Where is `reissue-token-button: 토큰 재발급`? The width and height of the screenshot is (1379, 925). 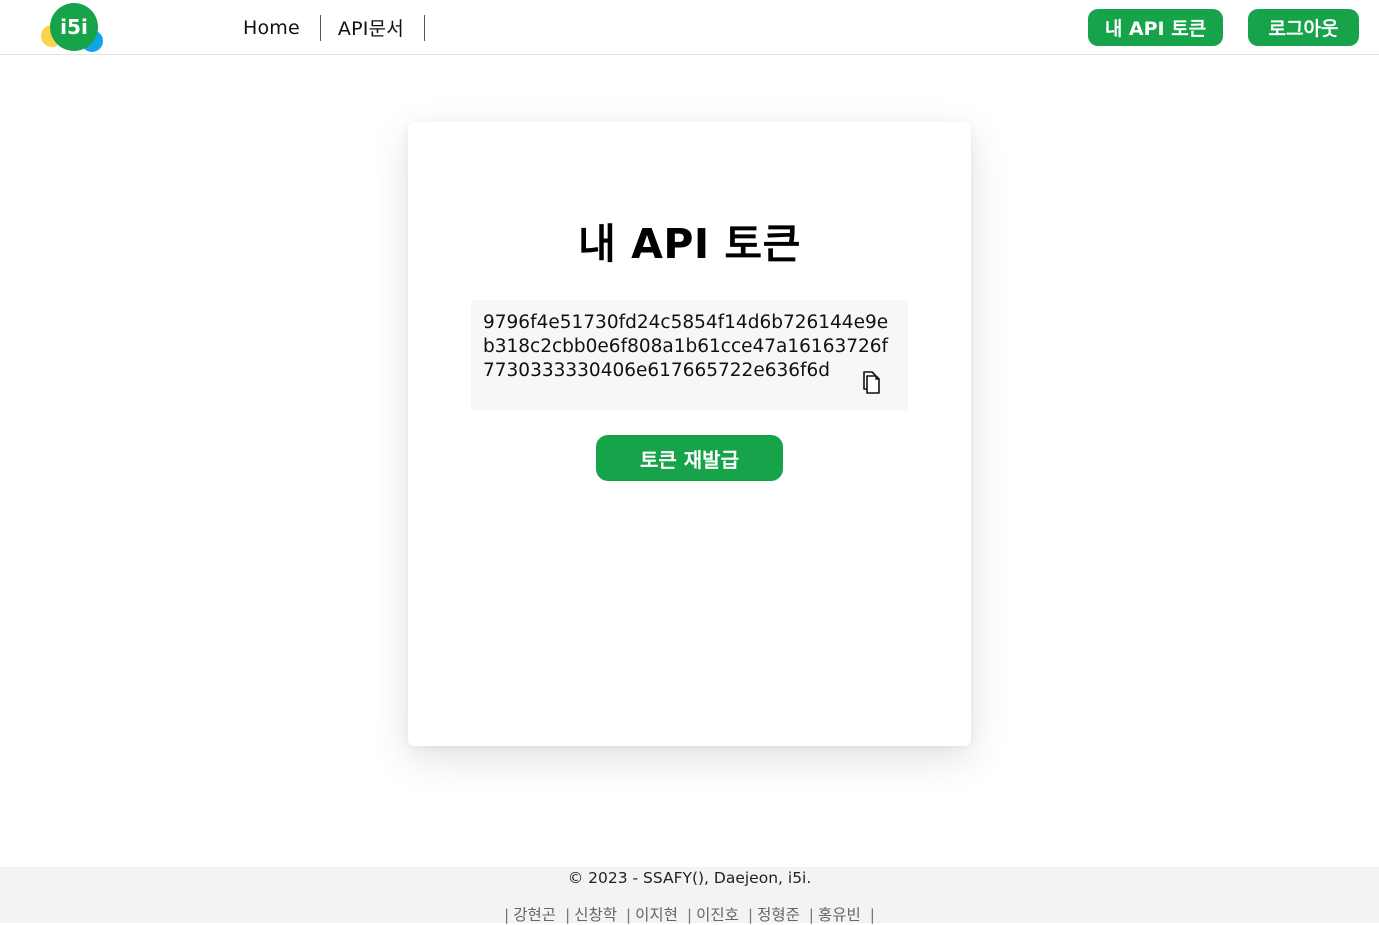
reissue-token-button: 토큰 재발급 is located at coordinates (689, 458).